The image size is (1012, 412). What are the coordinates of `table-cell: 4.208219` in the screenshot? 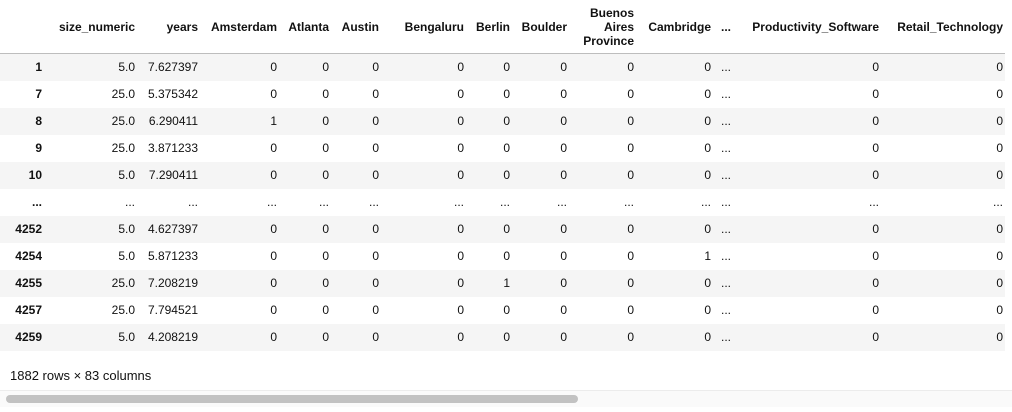 It's located at (172, 337).